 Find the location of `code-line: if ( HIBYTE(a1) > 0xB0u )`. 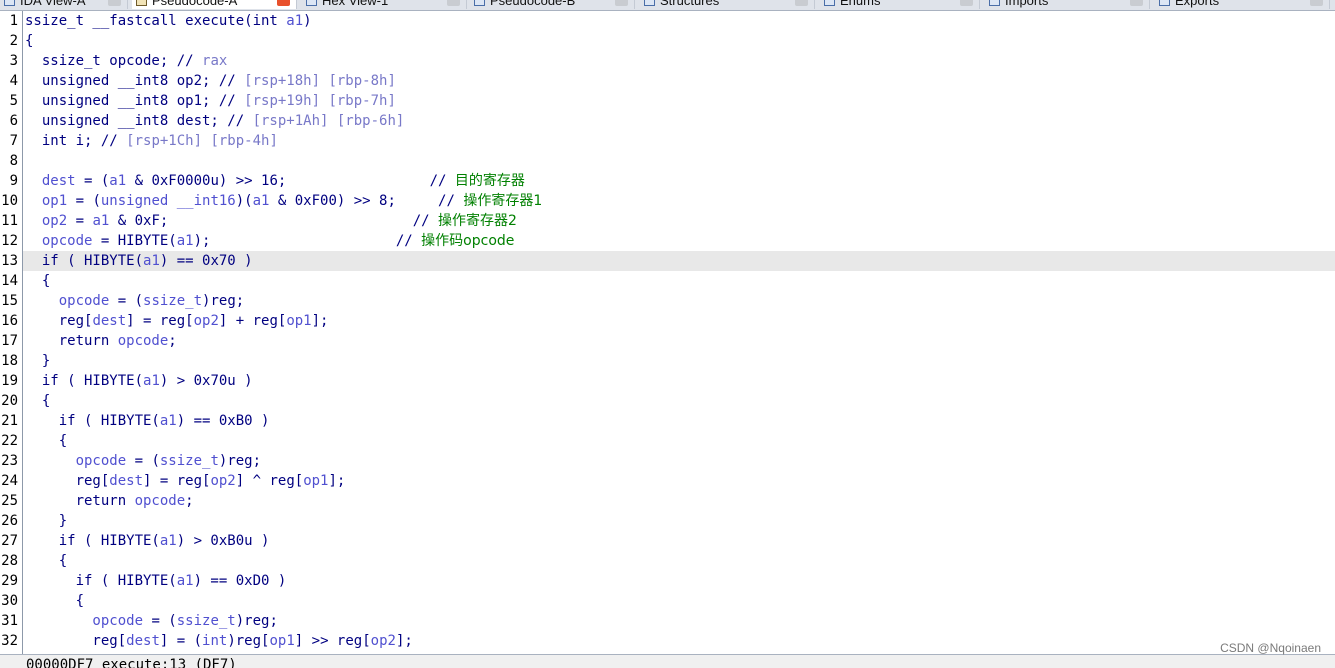

code-line: if ( HIBYTE(a1) > 0xB0u ) is located at coordinates (147, 541).